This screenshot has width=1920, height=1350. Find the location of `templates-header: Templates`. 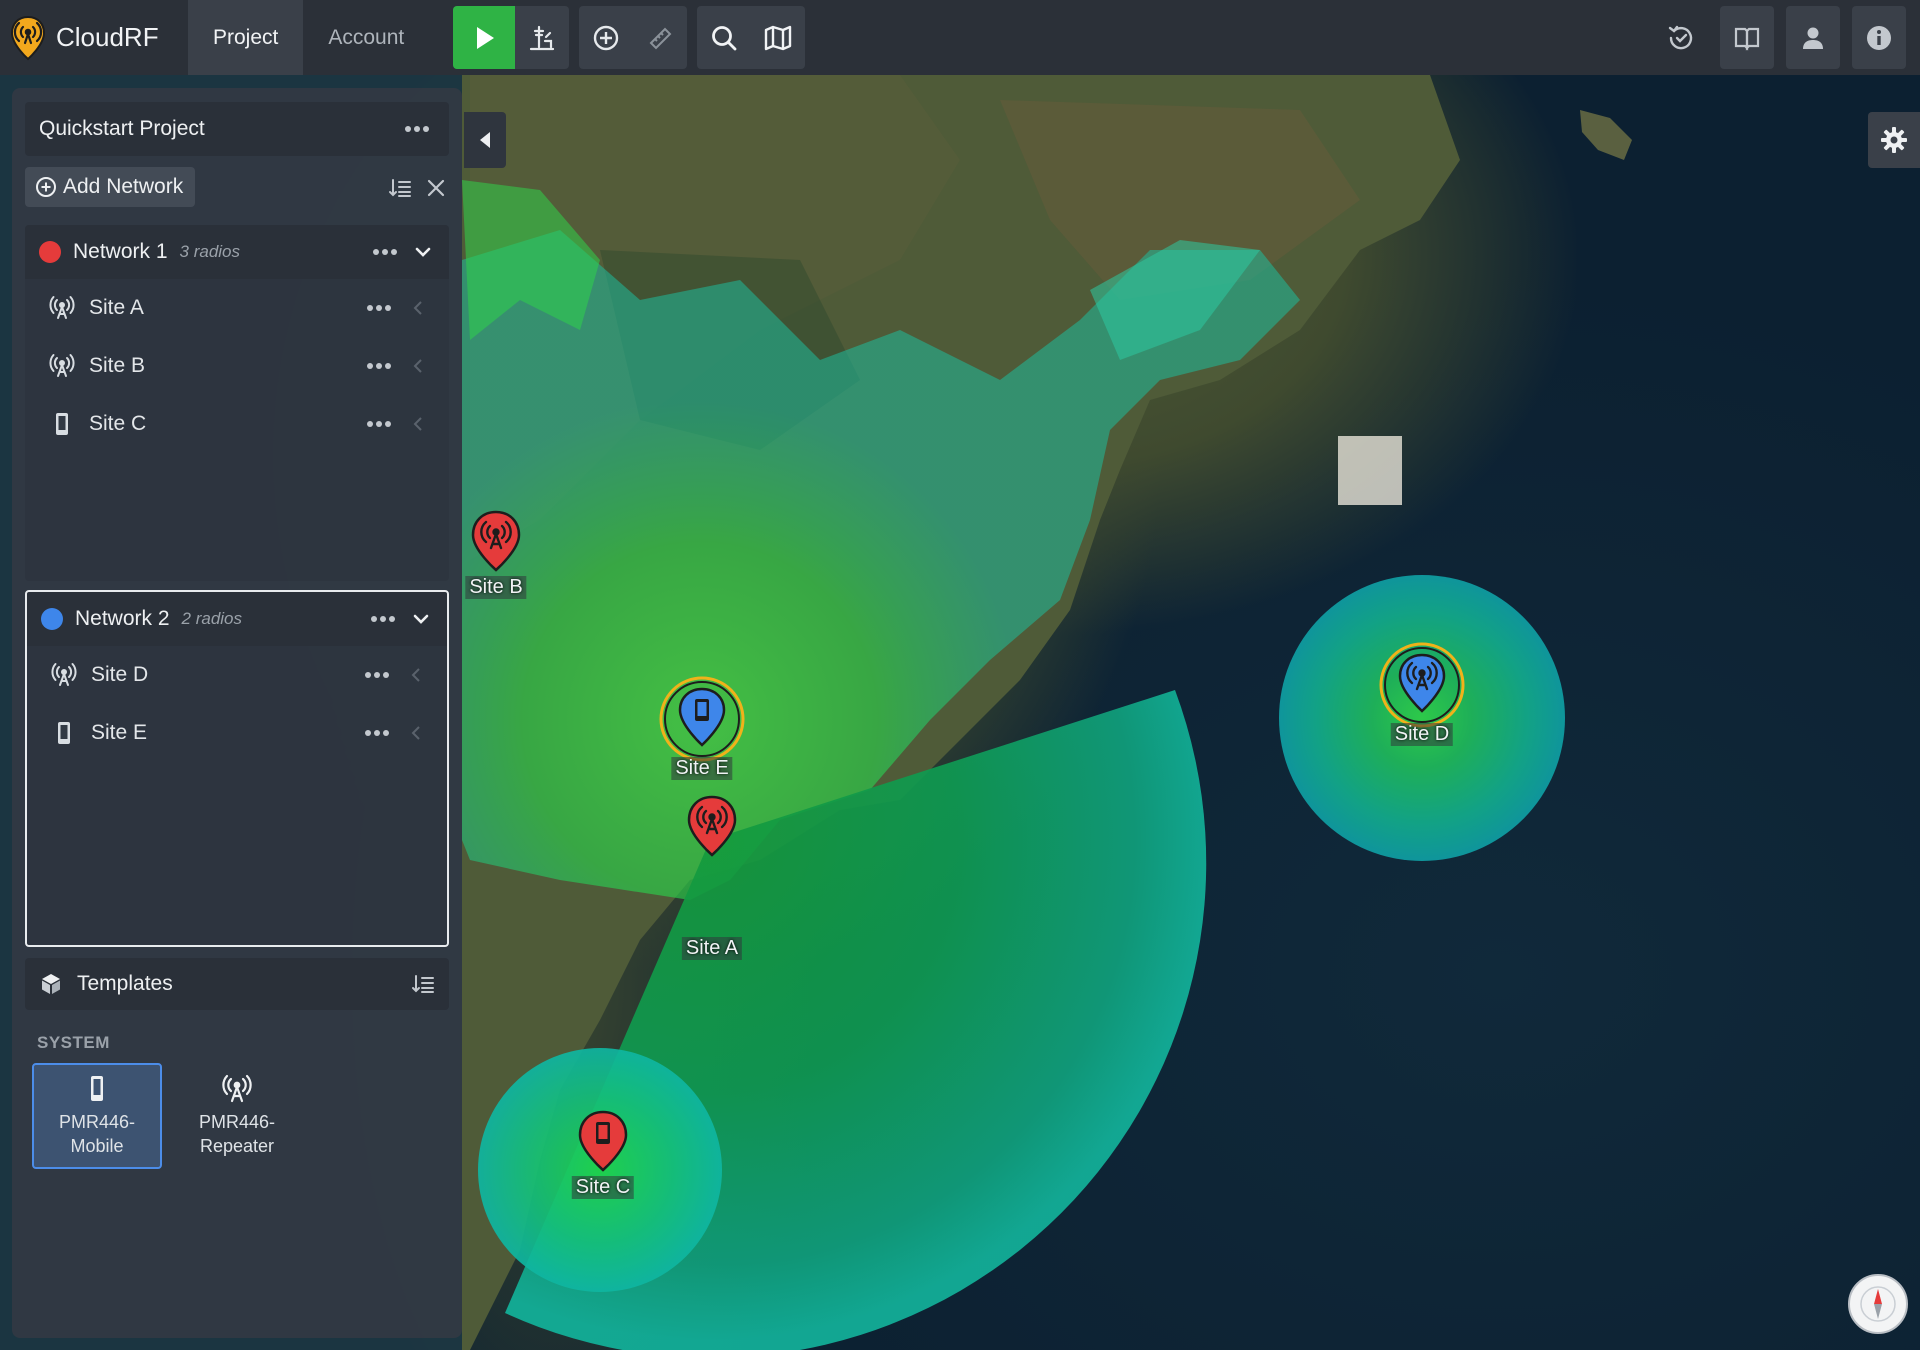

templates-header: Templates is located at coordinates (237, 984).